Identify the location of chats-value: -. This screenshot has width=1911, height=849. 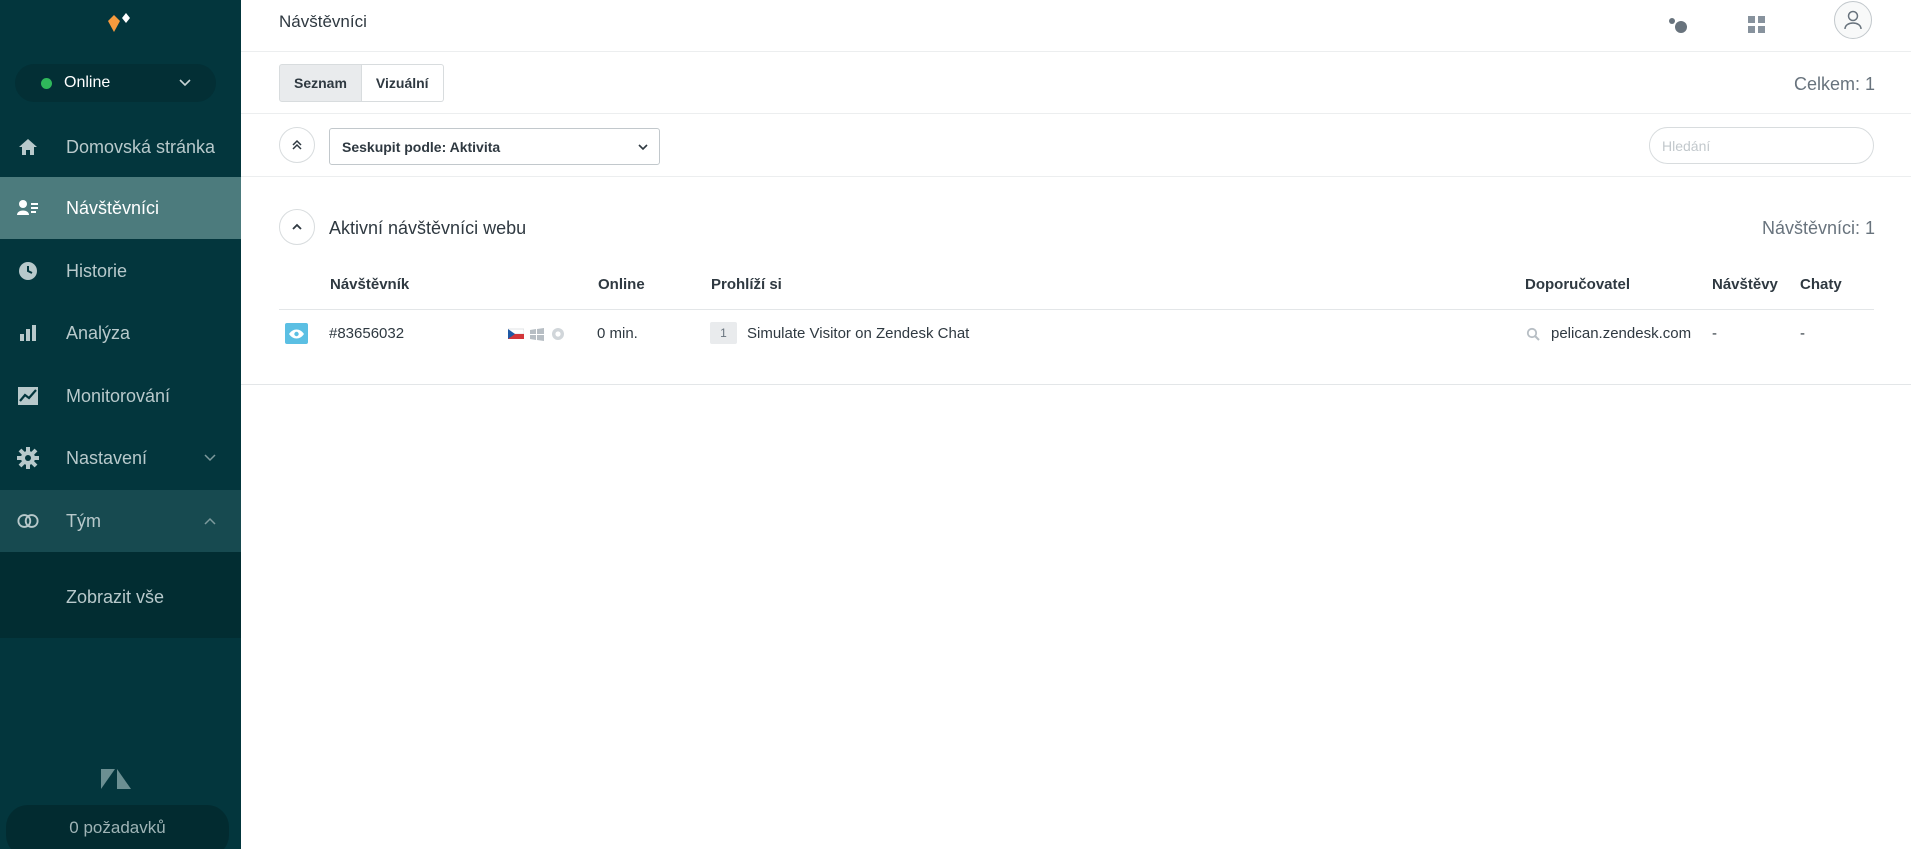
(1802, 333).